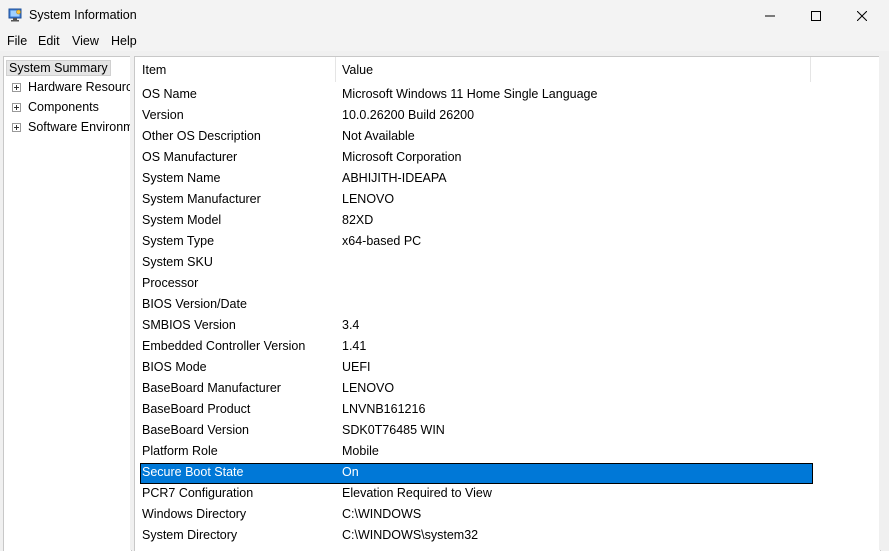 This screenshot has width=889, height=551. I want to click on cell-item: BaseBoard Product, so click(196, 409).